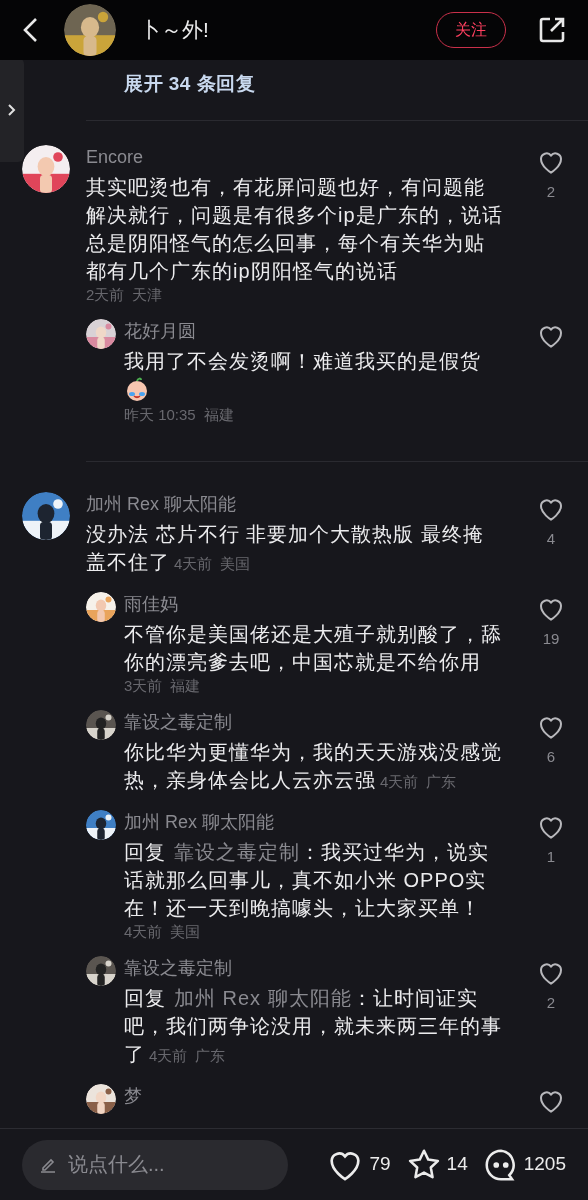 The width and height of the screenshot is (588, 1200). I want to click on comment-text: 回复 加州 Rex 聊太阳能：让时间证实吧，我们两争论没用，就未来两三年的事了 4天前 广东, so click(313, 1026).